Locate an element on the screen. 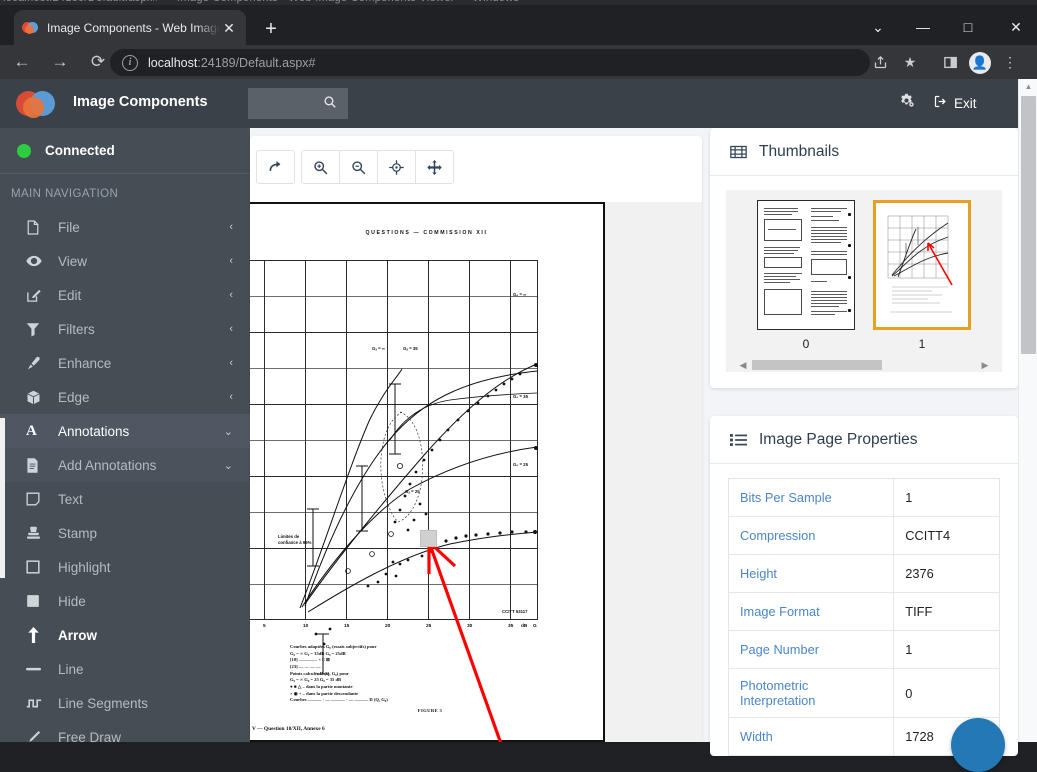  address-bar: i localhost:24189/Default.aspx# is located at coordinates (490, 62).